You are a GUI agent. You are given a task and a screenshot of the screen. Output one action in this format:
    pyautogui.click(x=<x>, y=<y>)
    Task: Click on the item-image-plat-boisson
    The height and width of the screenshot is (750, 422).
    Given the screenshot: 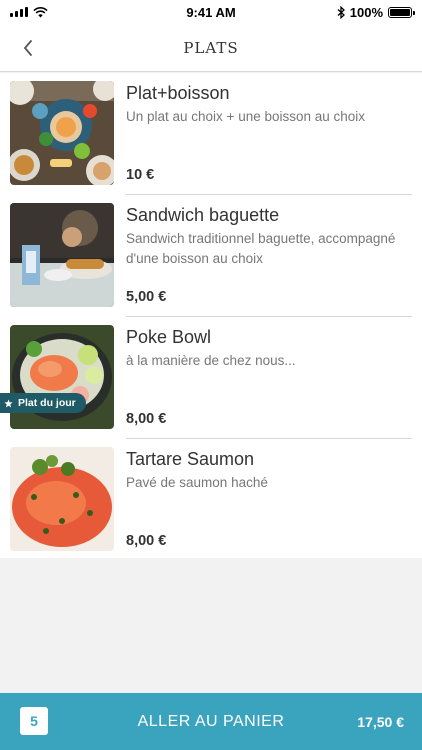 What is the action you would take?
    pyautogui.click(x=62, y=133)
    